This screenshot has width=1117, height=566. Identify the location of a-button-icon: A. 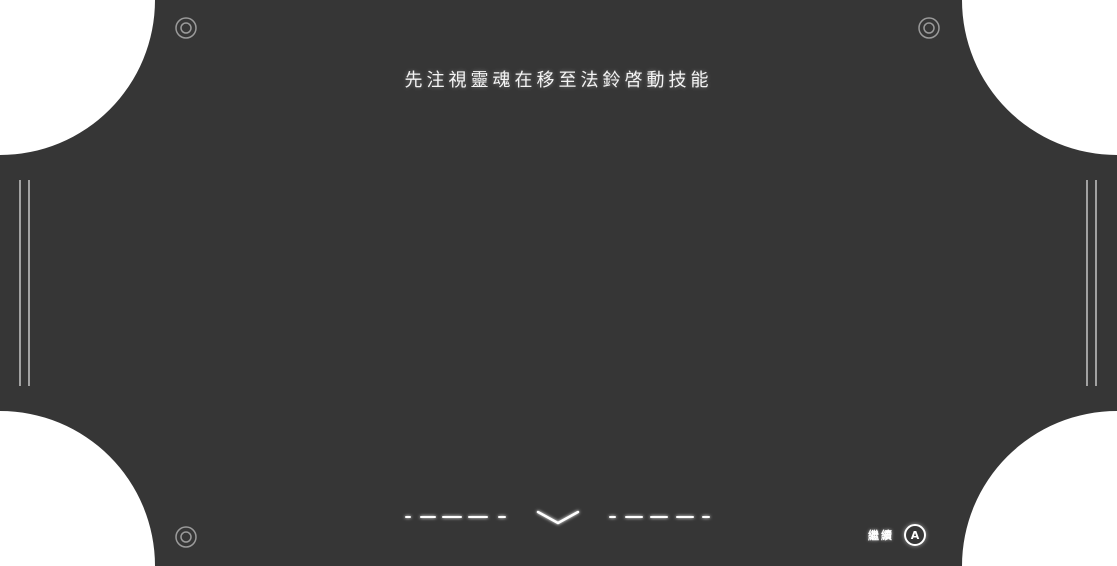
(915, 535).